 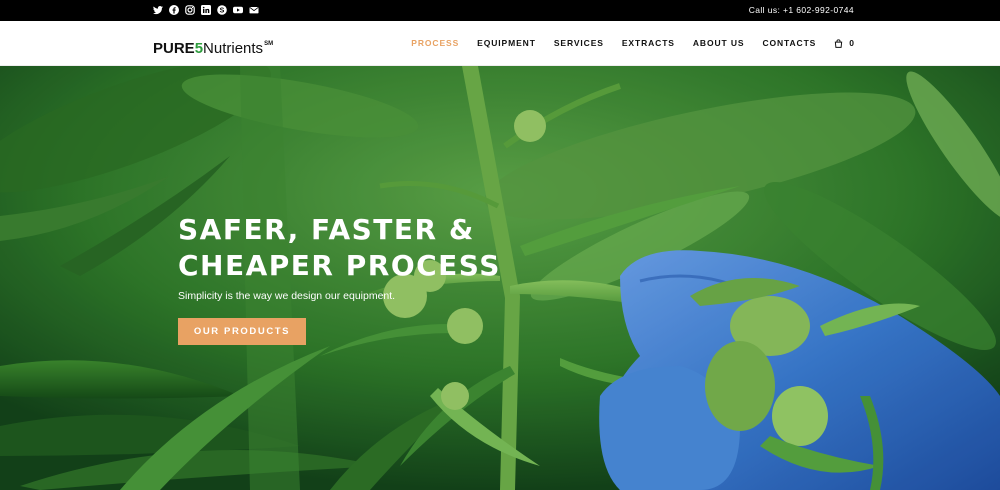 I want to click on svg-text: S, so click(x=222, y=10).